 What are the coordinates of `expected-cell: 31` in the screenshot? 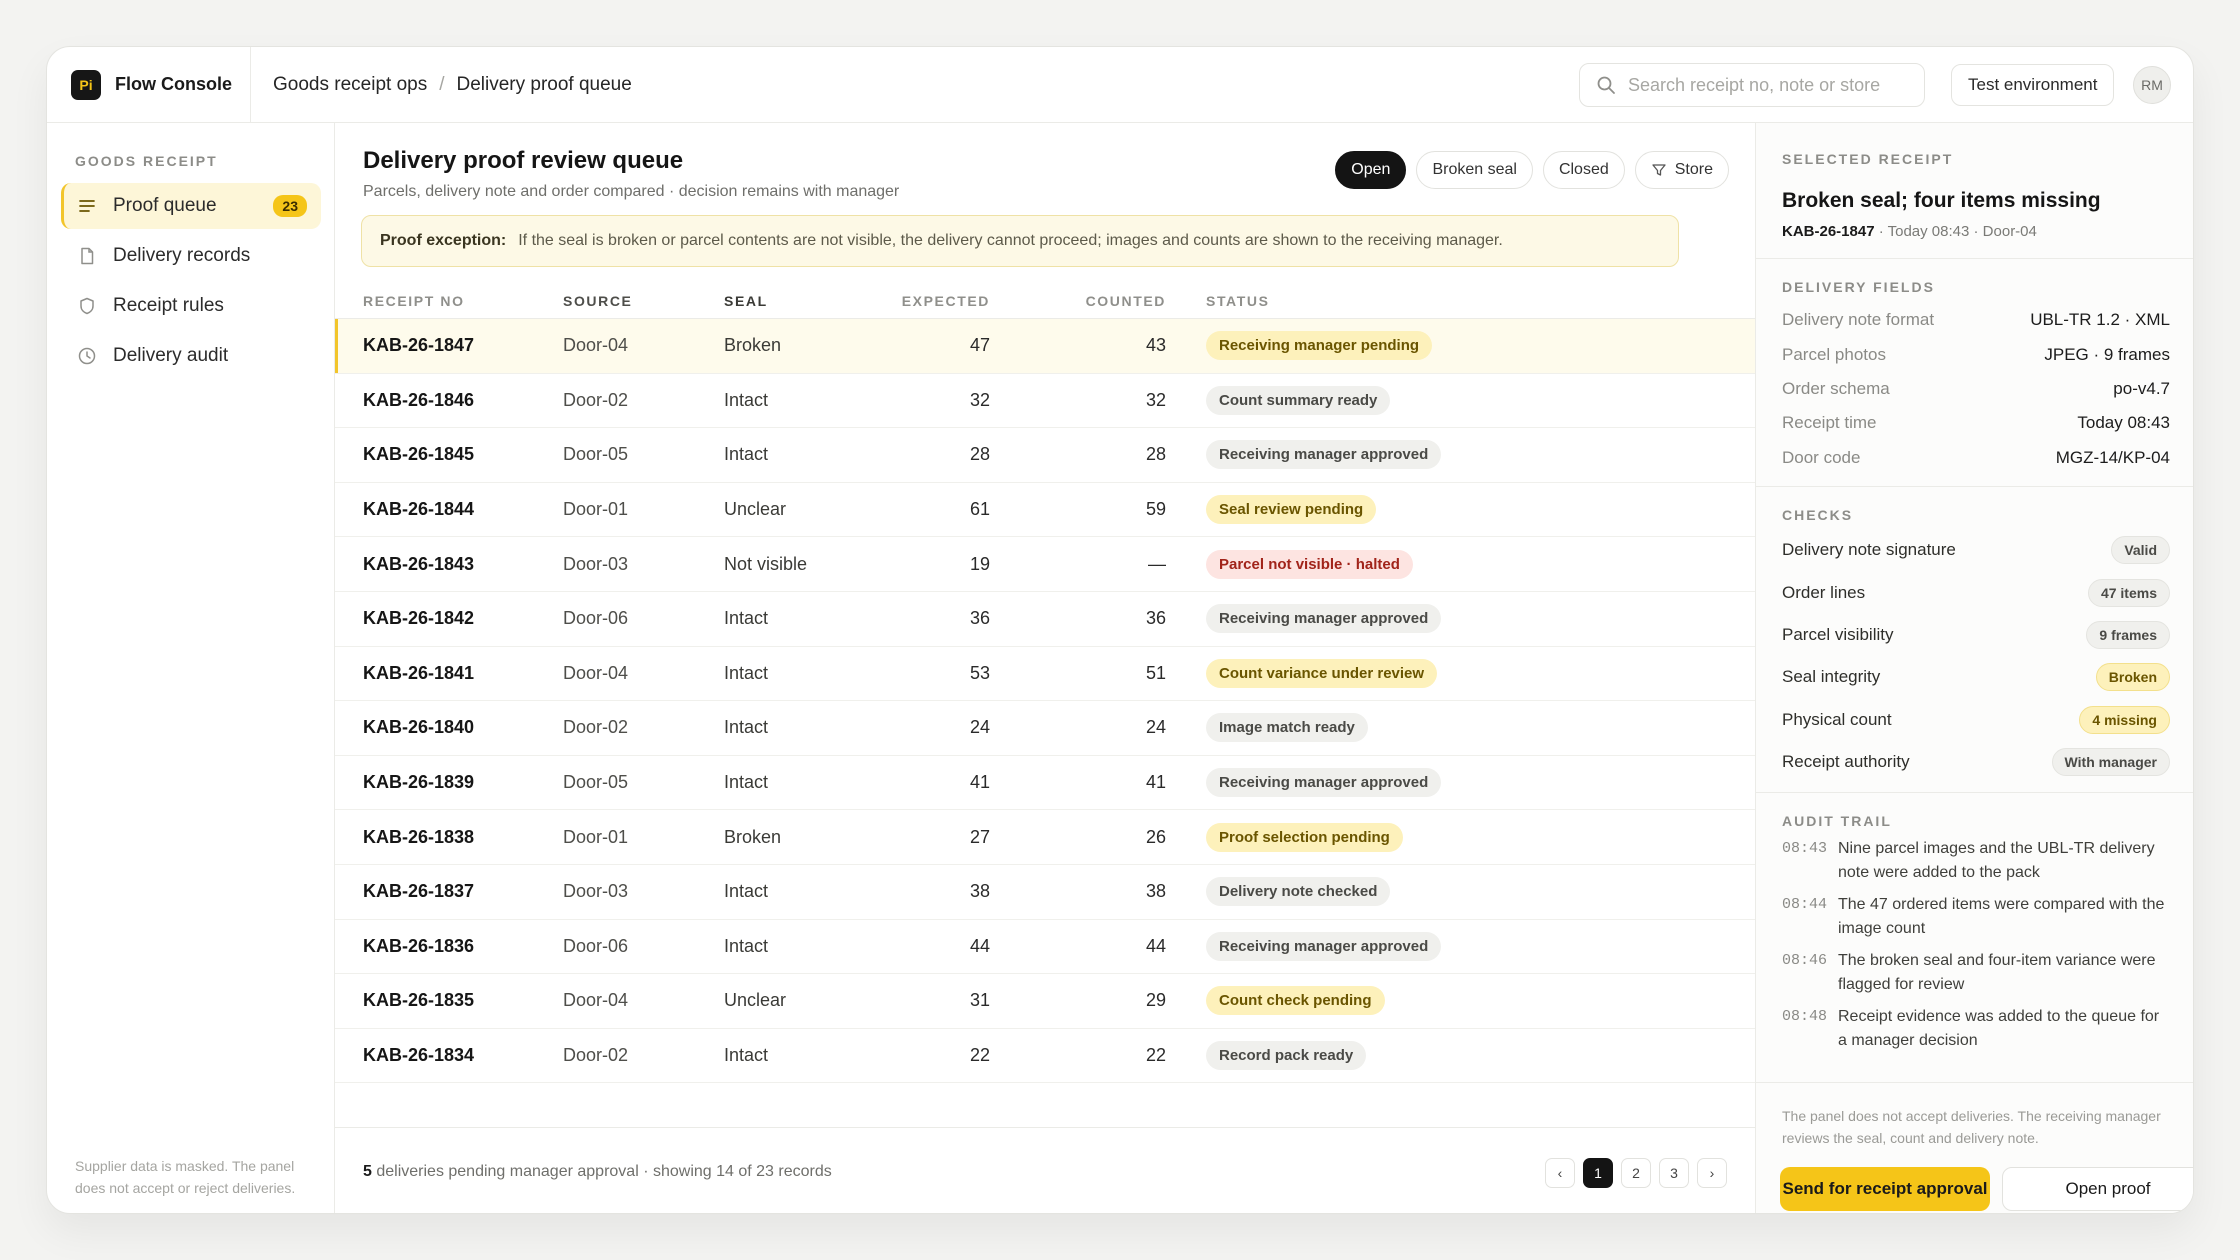 It's located at (979, 1000).